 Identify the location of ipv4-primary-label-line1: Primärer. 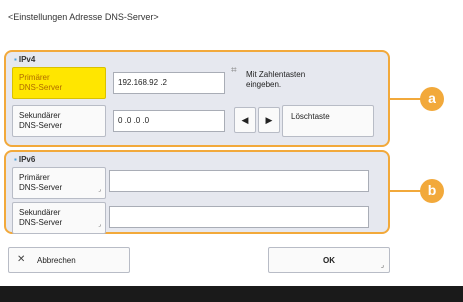
(34, 77).